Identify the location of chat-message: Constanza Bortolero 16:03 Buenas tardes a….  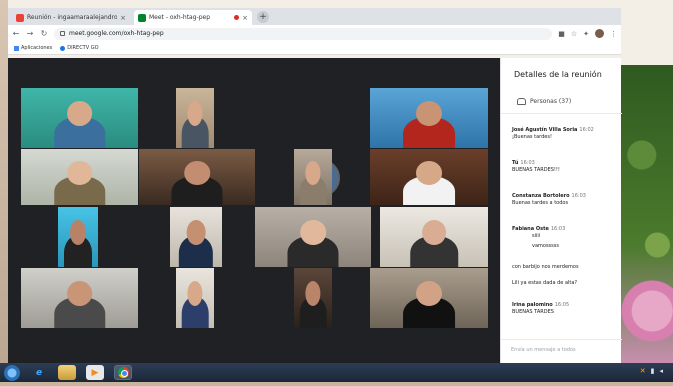
(565, 199).